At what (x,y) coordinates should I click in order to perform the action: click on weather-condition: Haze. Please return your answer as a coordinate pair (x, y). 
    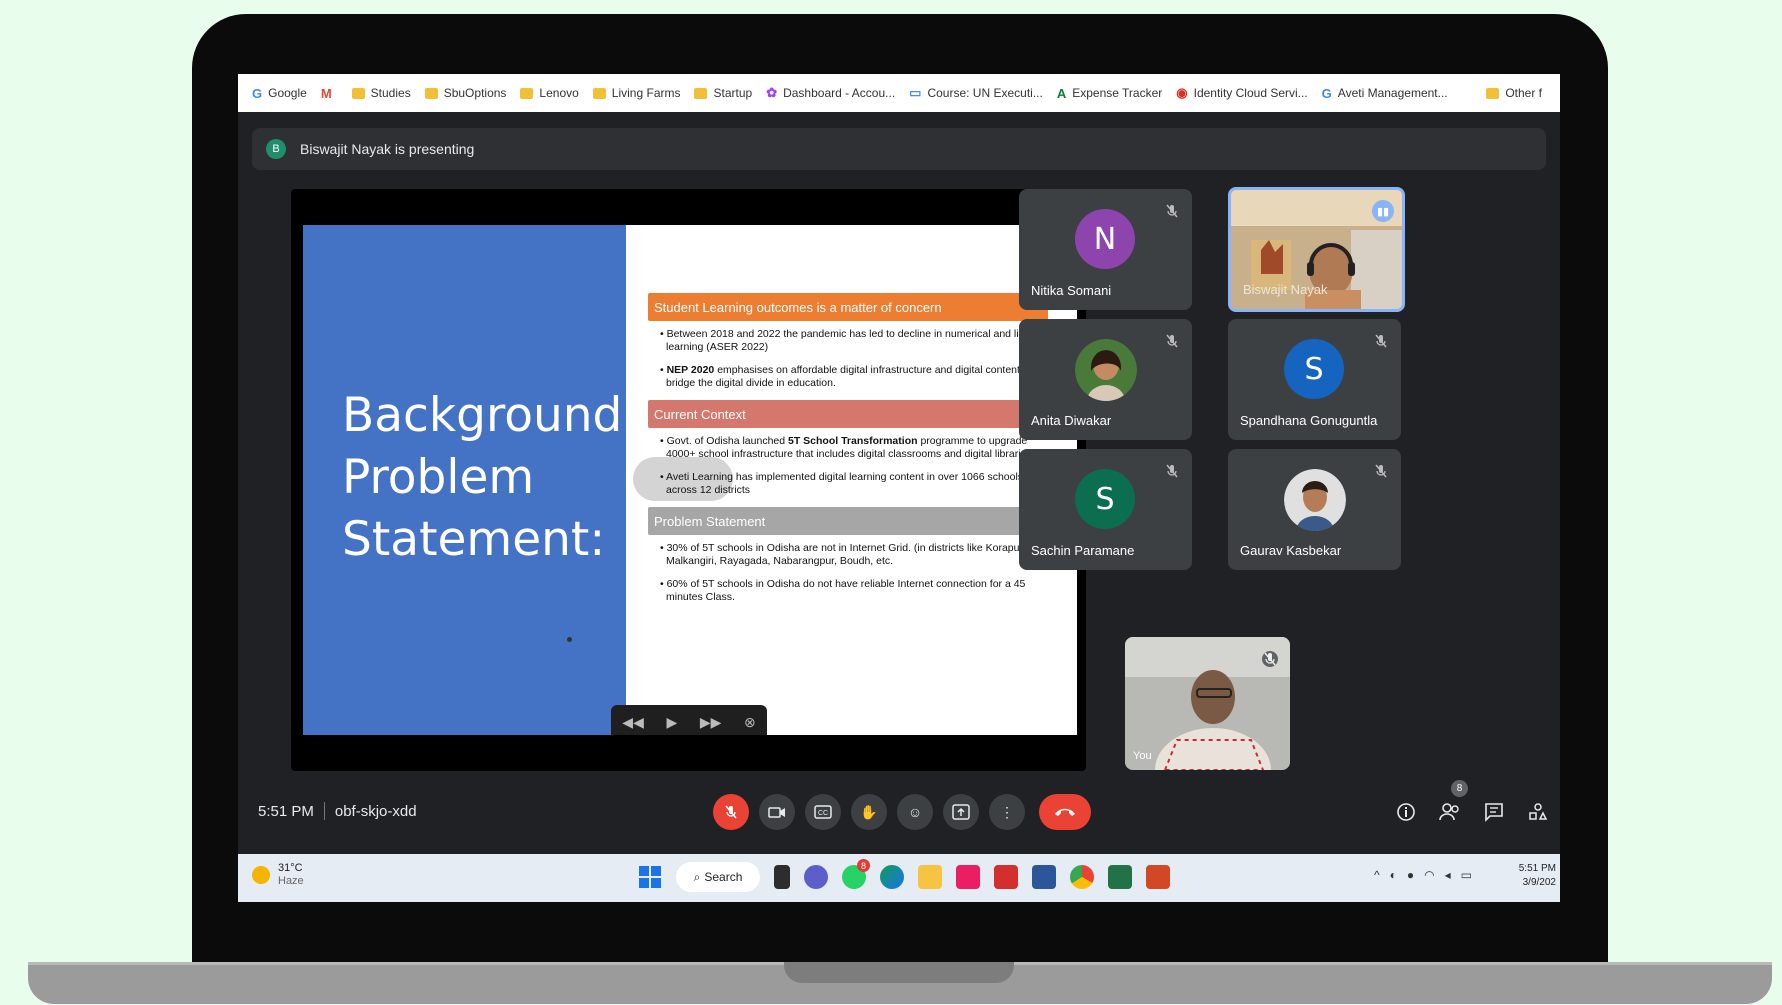
    Looking at the image, I should click on (291, 881).